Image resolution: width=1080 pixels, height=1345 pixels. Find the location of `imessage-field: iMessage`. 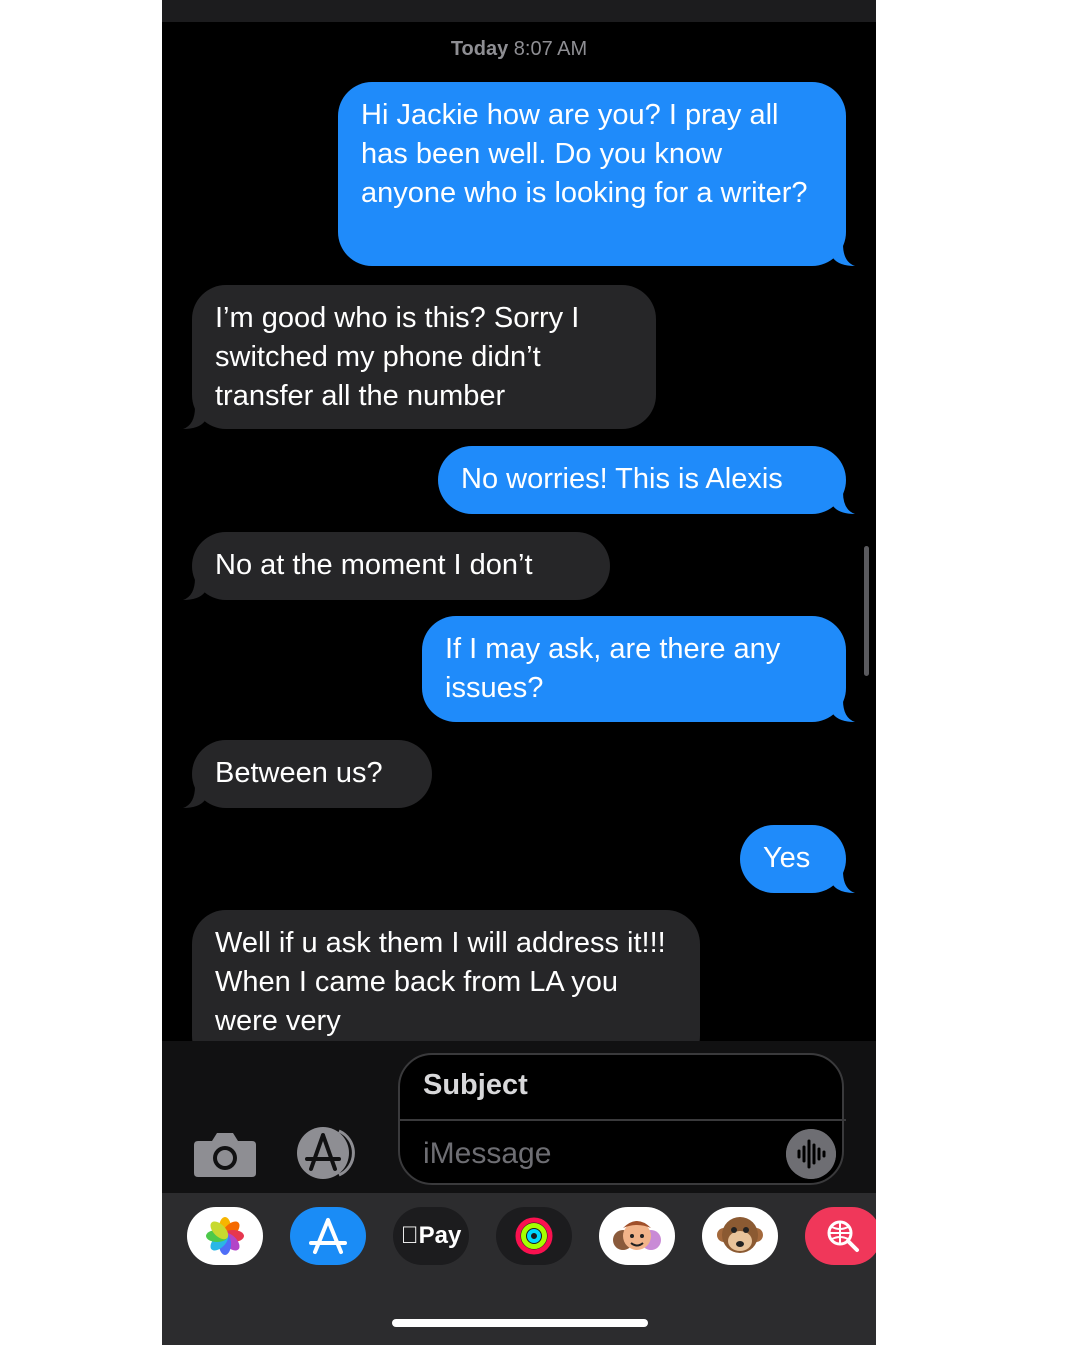

imessage-field: iMessage is located at coordinates (487, 1154).